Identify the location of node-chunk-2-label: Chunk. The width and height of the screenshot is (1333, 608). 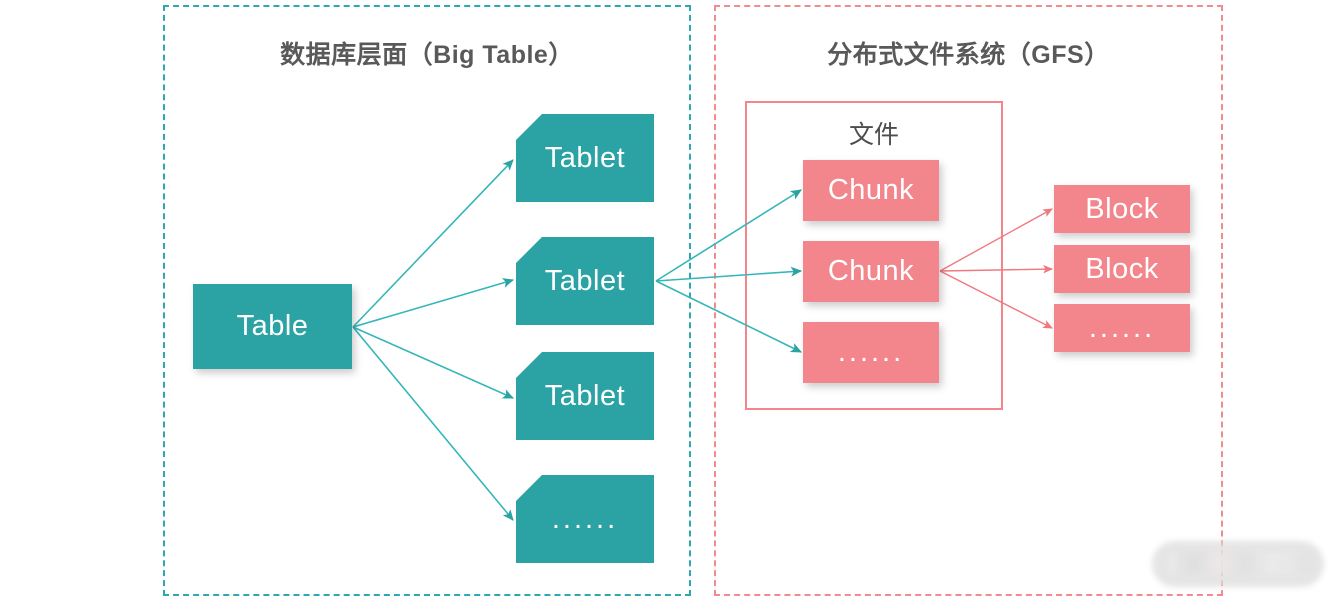
(871, 271).